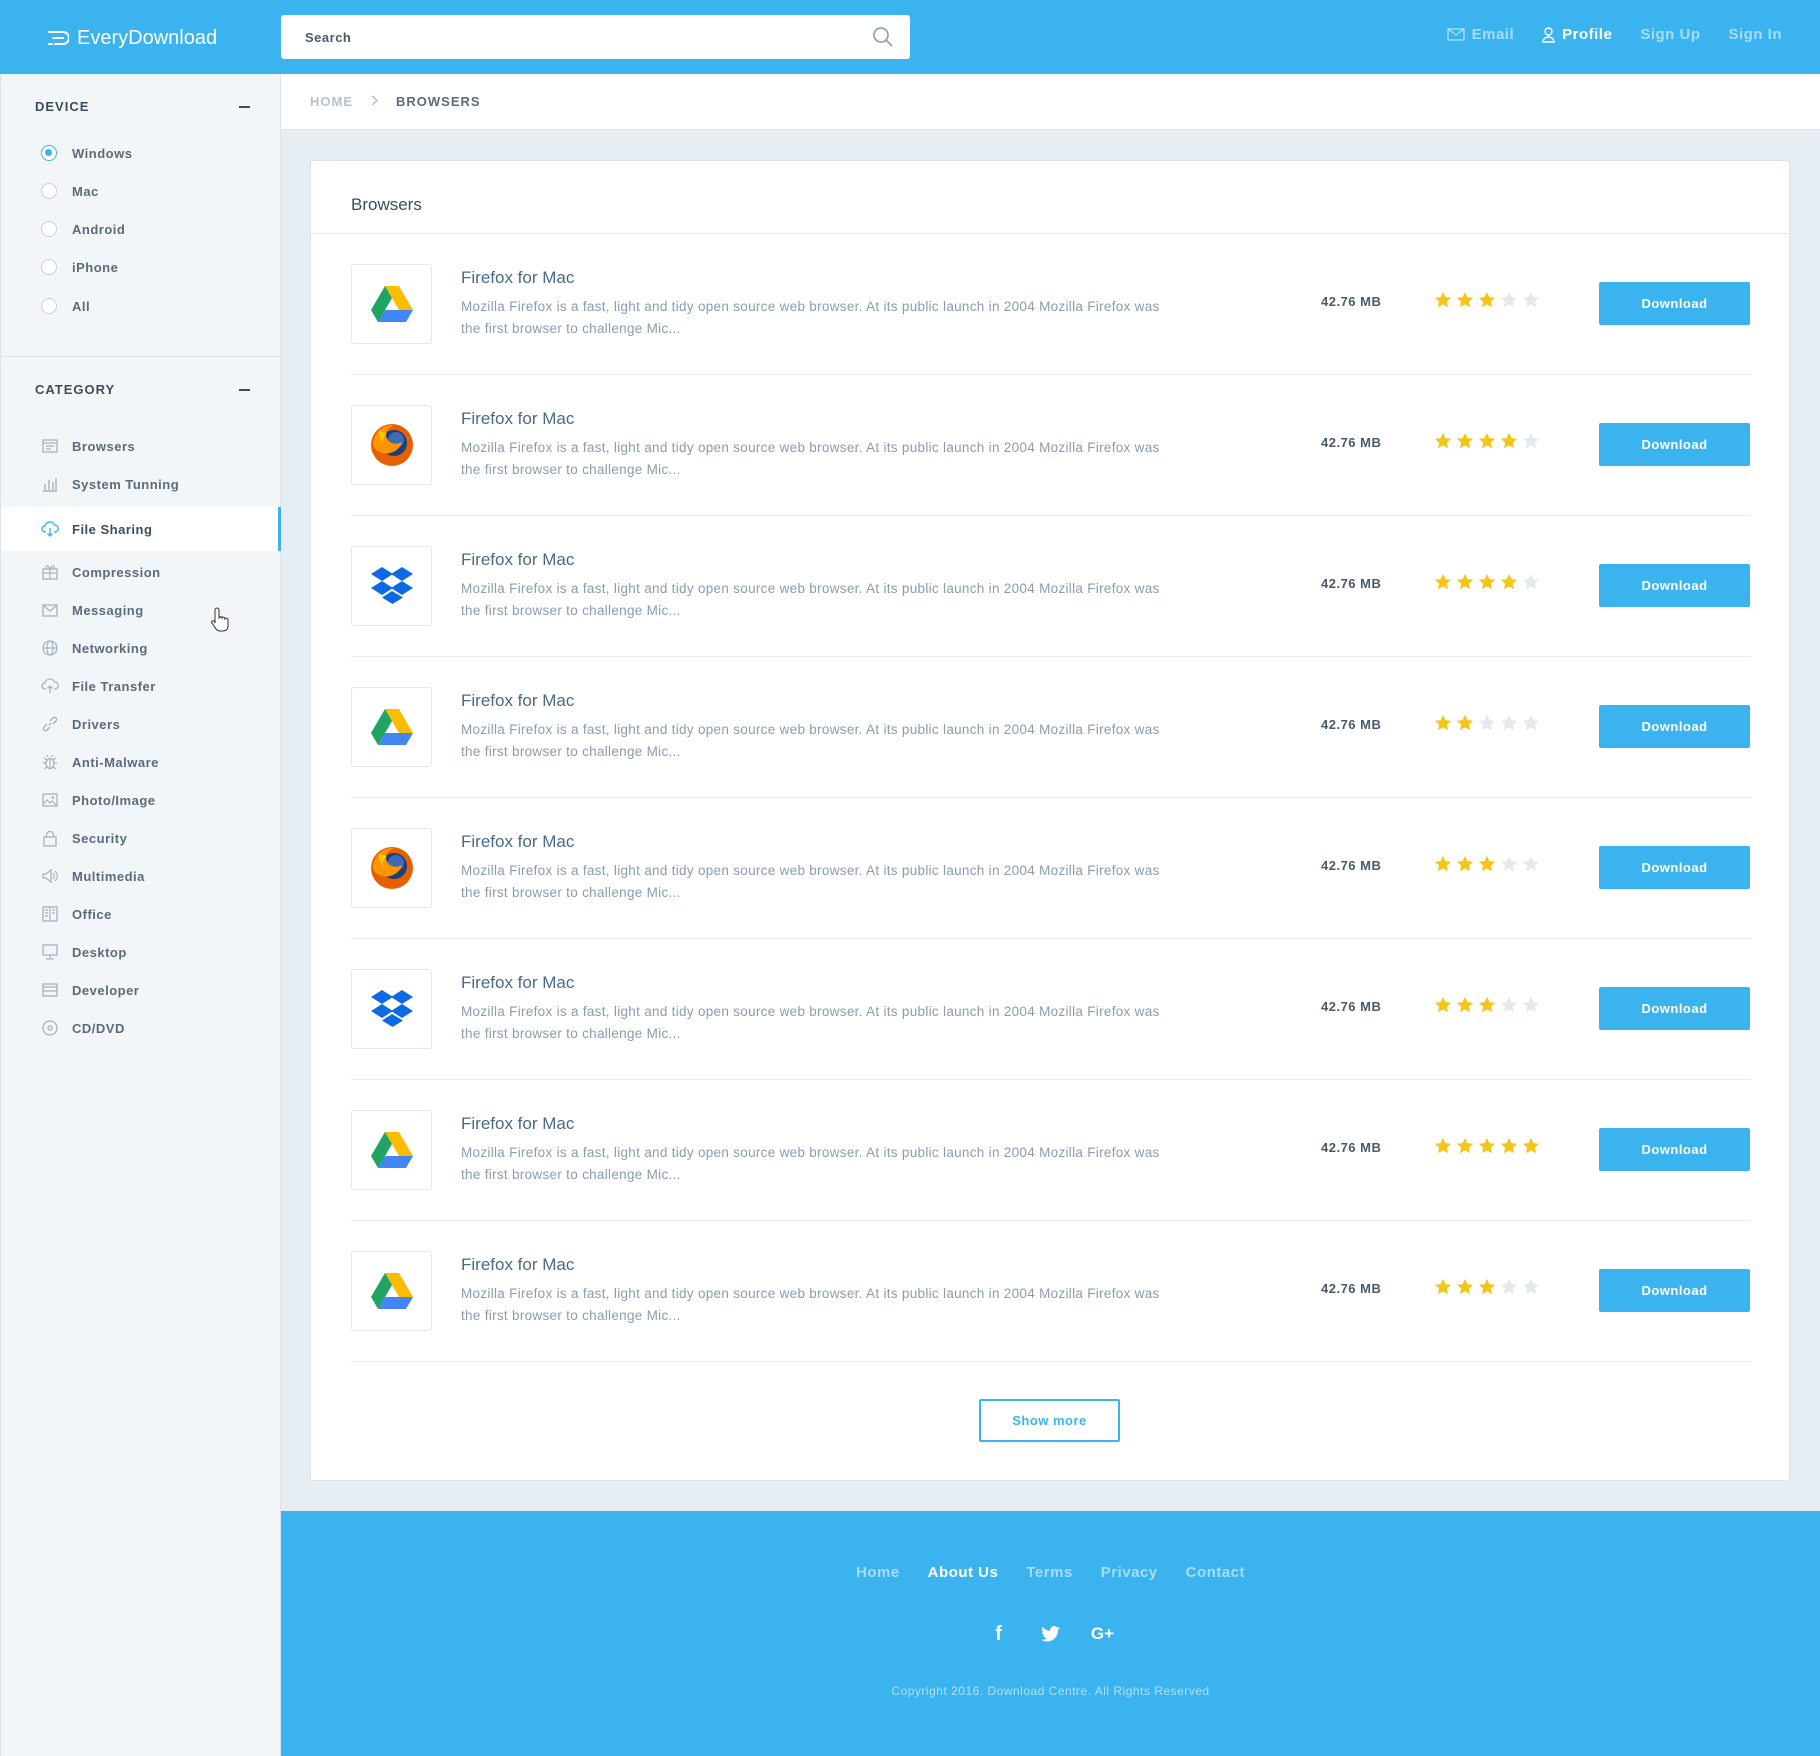 This screenshot has height=1756, width=1820. What do you see at coordinates (438, 101) in the screenshot?
I see `breadcrumb-current: BROWSERS` at bounding box center [438, 101].